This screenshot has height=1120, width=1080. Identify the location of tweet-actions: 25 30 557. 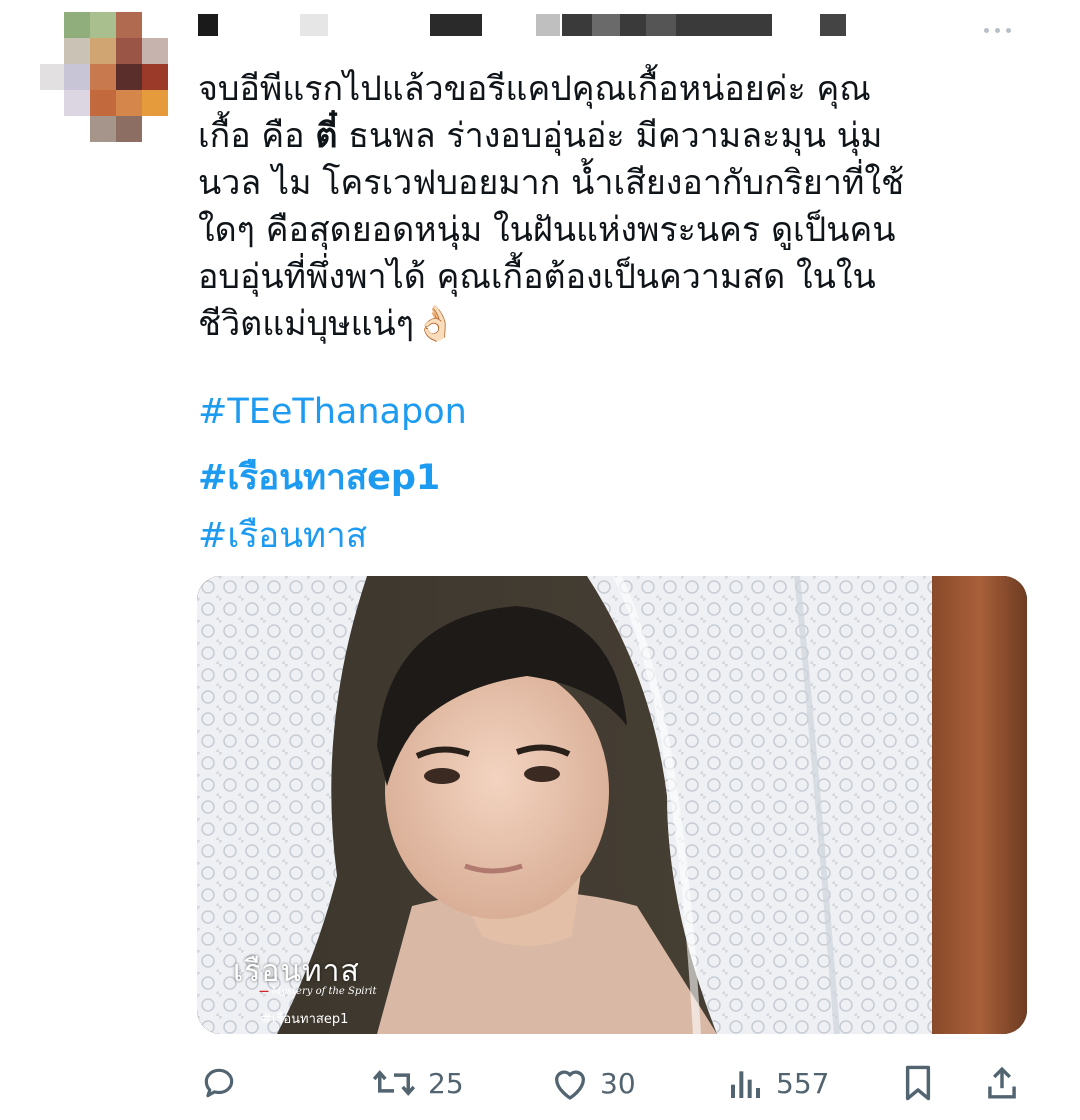
(540, 1085).